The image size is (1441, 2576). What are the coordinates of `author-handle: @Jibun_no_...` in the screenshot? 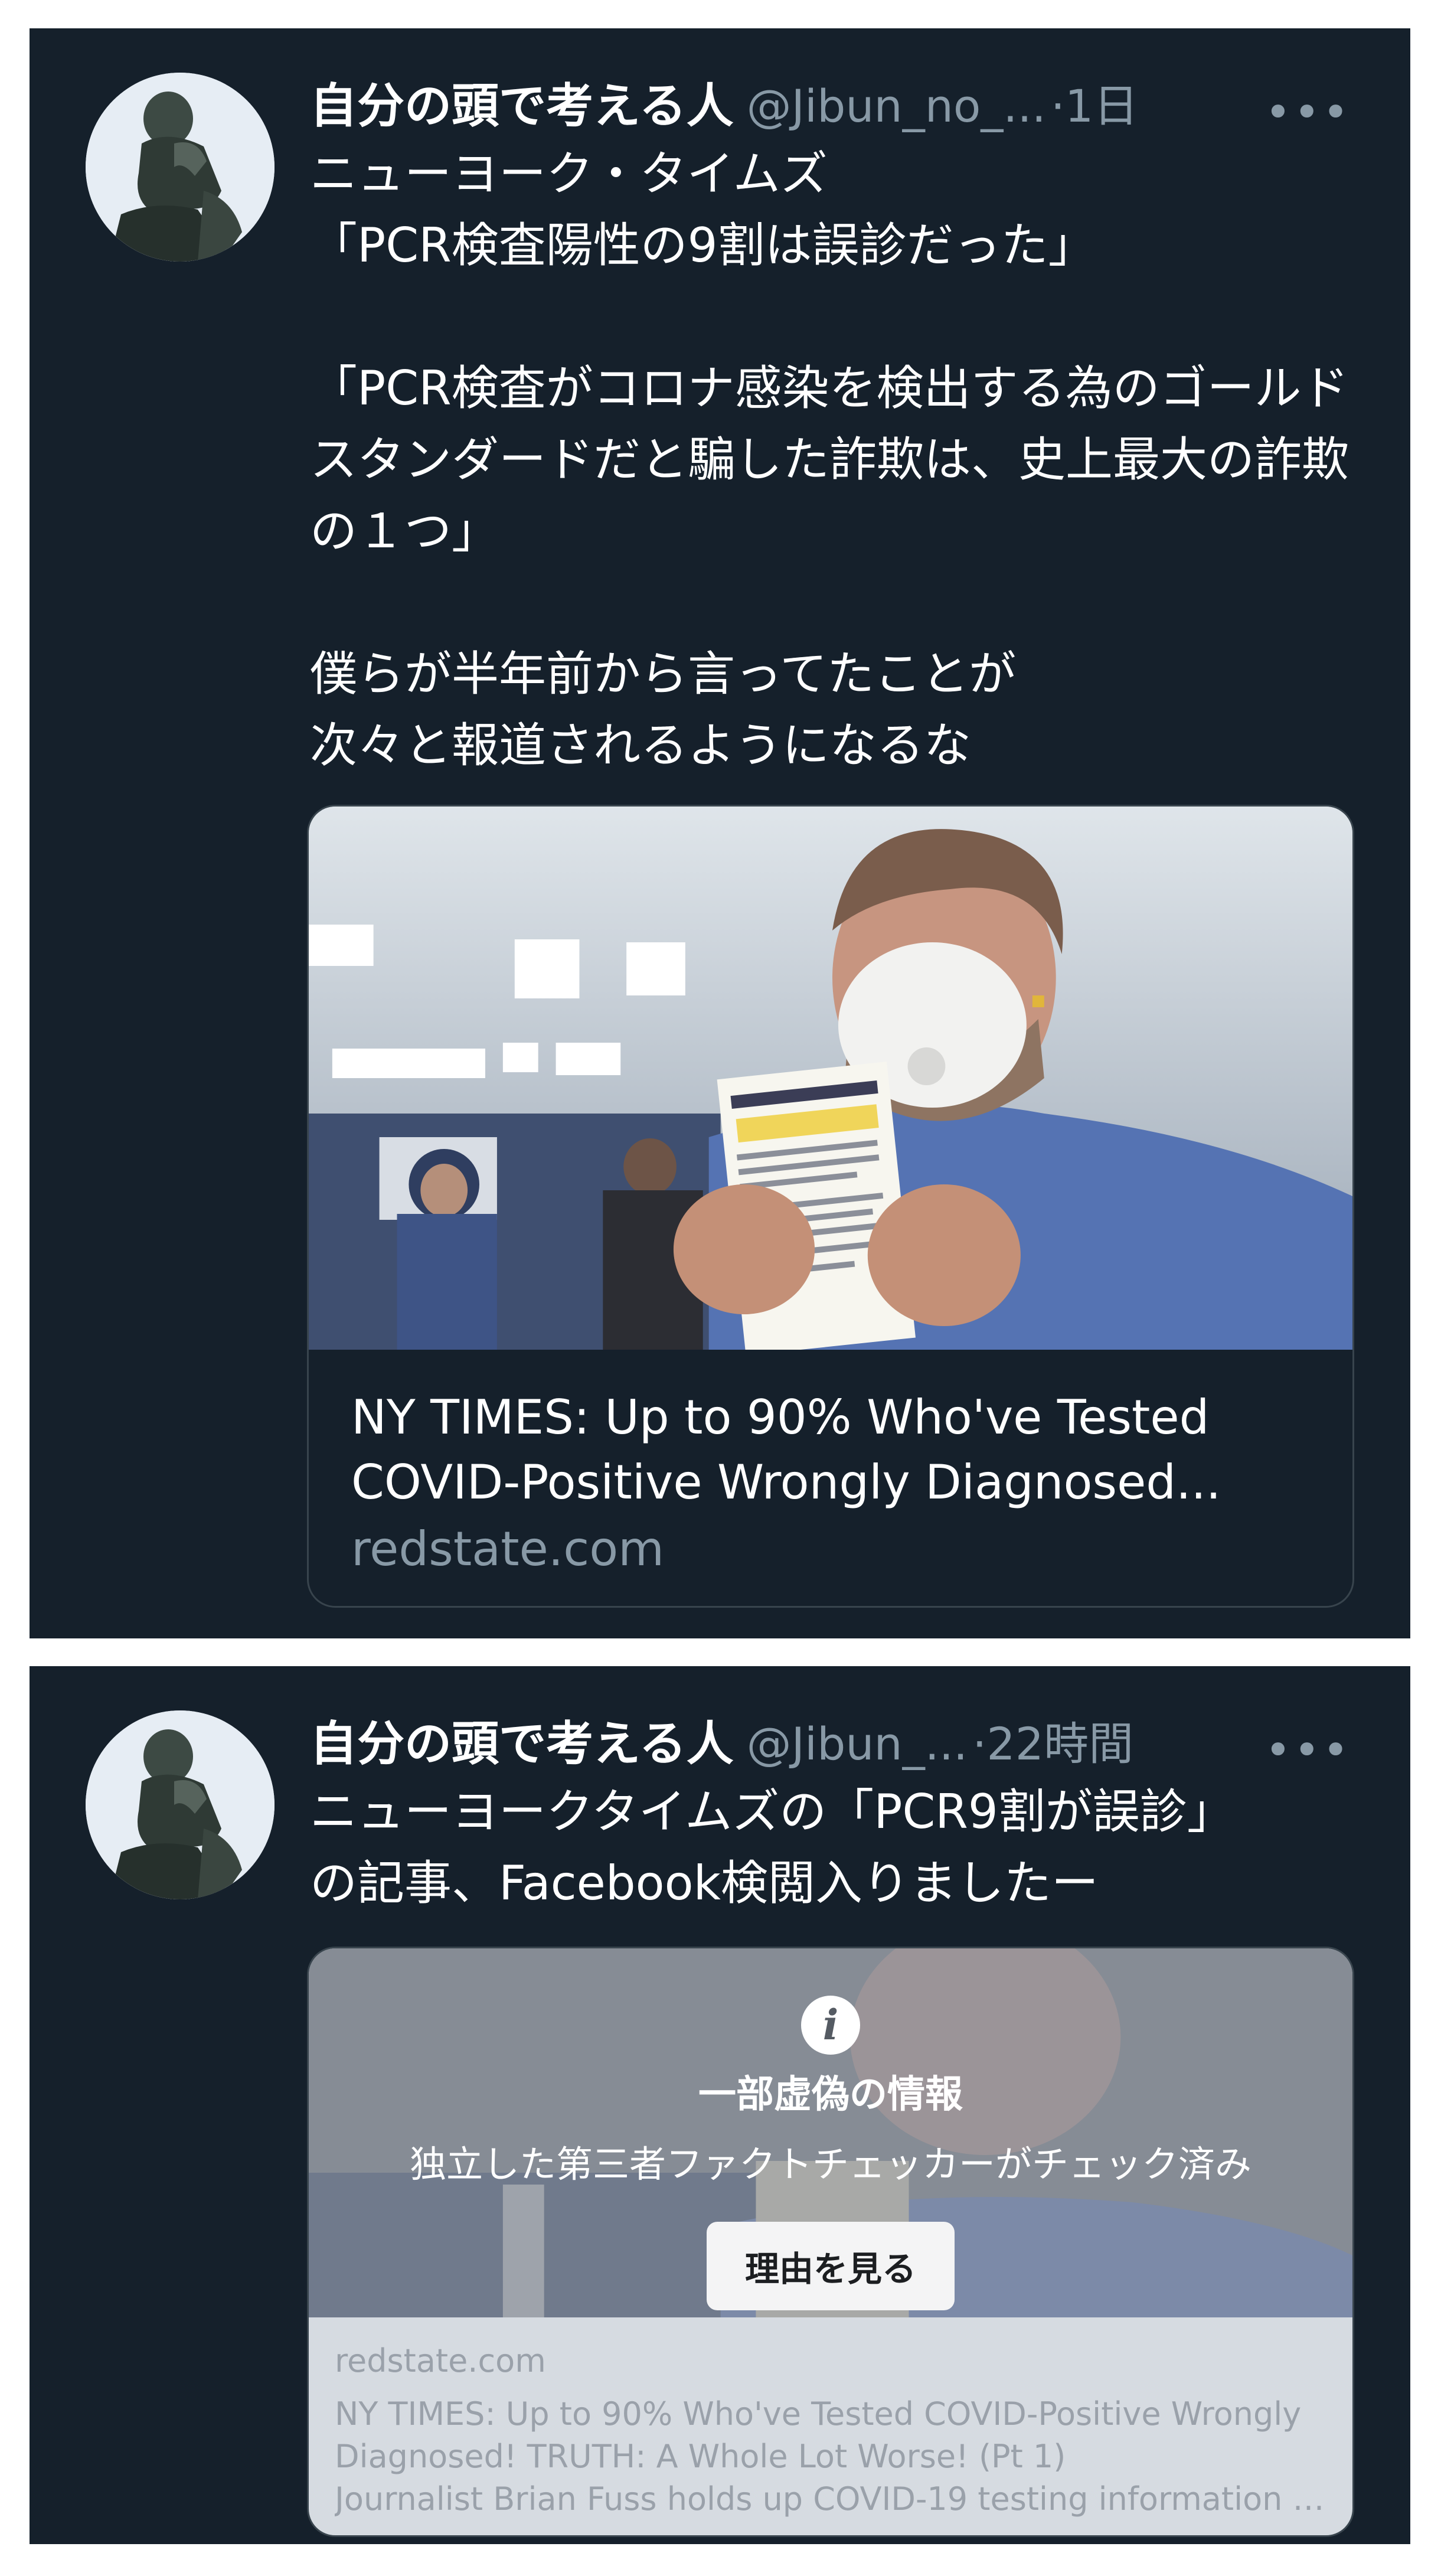 It's located at (896, 106).